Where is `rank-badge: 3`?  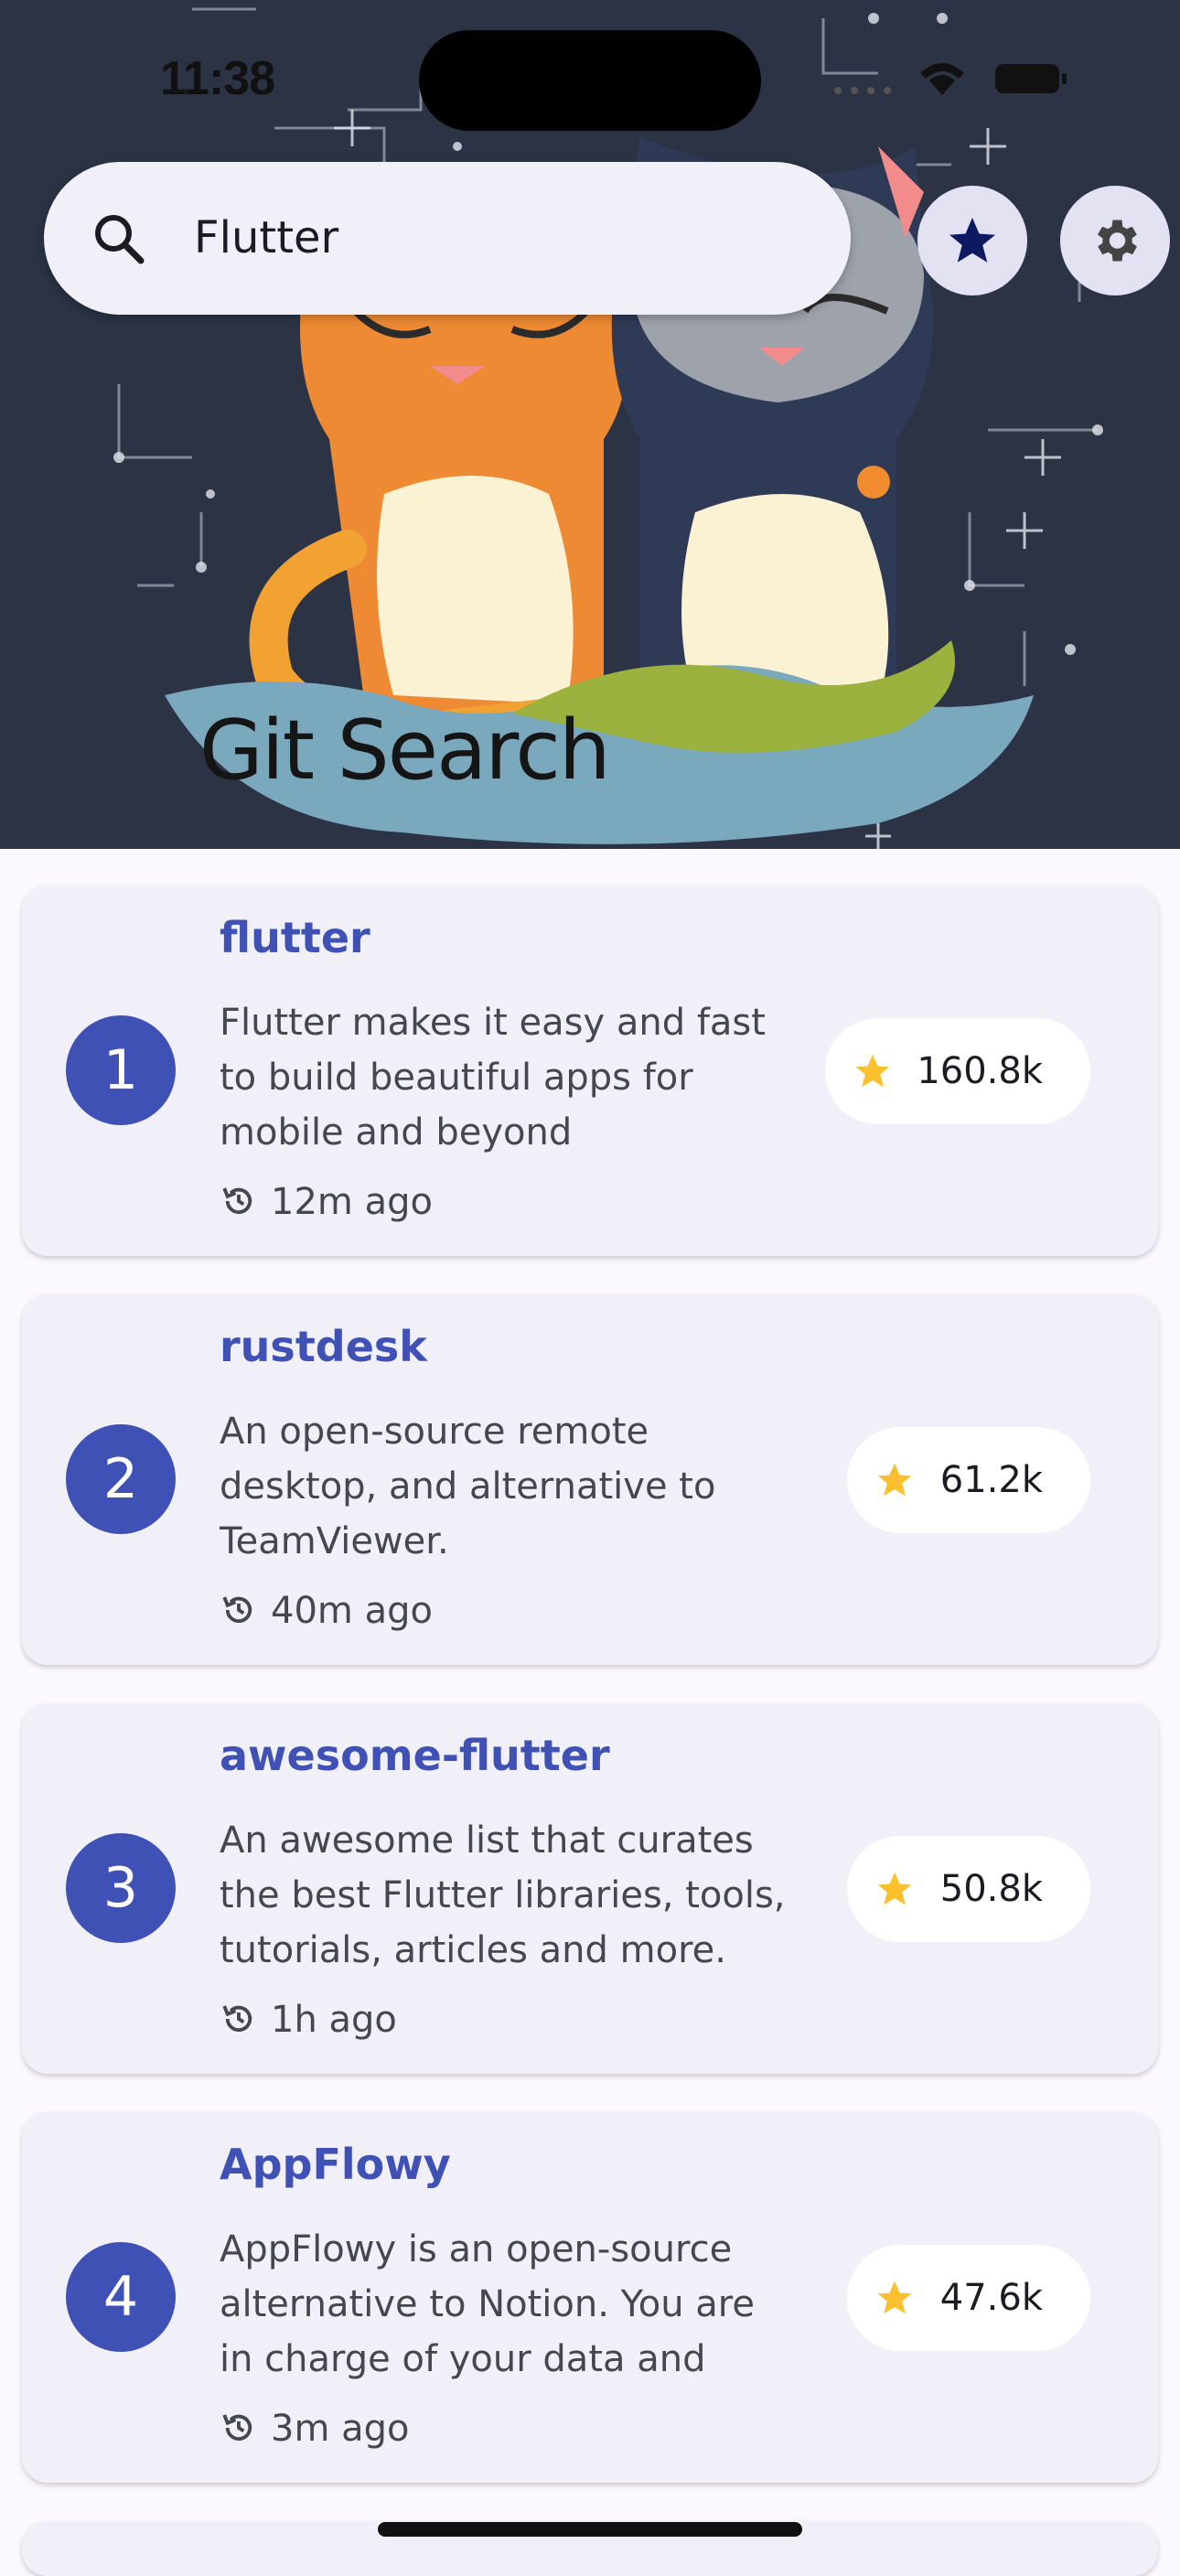 rank-badge: 3 is located at coordinates (121, 1888).